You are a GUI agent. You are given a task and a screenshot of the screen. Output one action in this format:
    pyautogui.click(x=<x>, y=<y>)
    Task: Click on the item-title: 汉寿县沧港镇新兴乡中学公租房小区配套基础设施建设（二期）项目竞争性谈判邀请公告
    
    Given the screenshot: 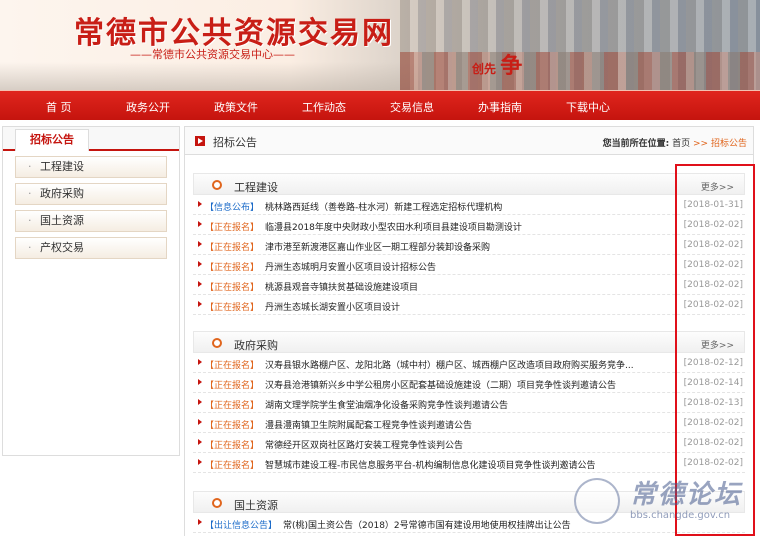 What is the action you would take?
    pyautogui.click(x=465, y=384)
    